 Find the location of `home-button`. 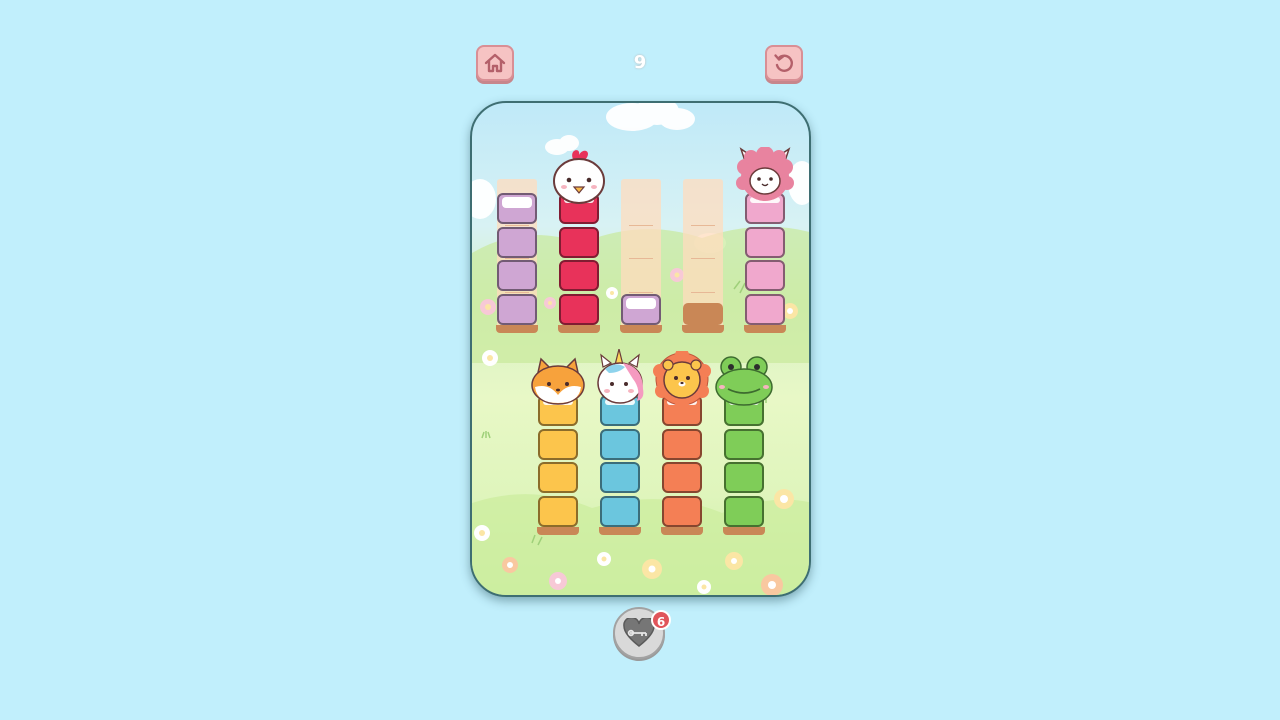

home-button is located at coordinates (495, 63).